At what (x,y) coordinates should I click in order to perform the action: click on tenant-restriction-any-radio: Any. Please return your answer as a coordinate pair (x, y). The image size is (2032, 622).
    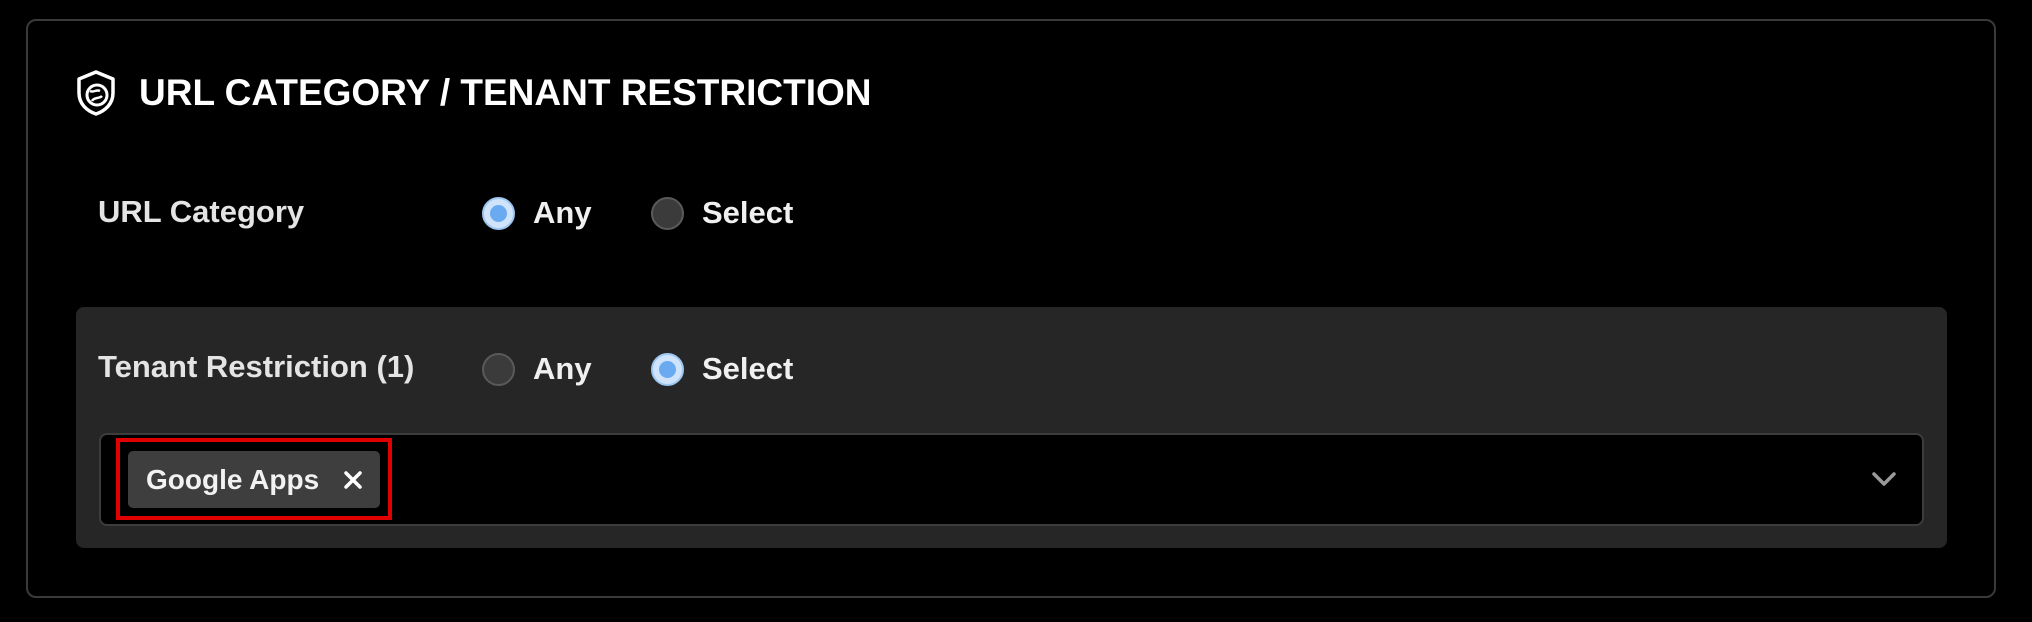
    Looking at the image, I should click on (537, 369).